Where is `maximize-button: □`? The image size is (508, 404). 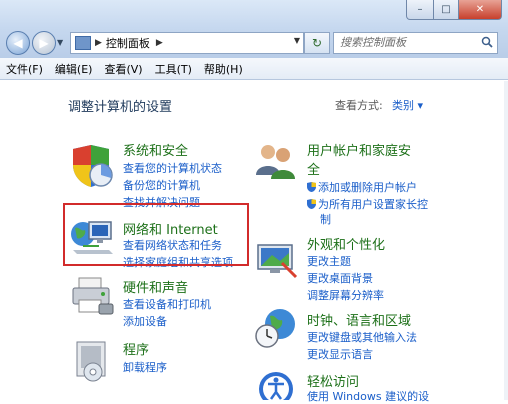 maximize-button: □ is located at coordinates (446, 10).